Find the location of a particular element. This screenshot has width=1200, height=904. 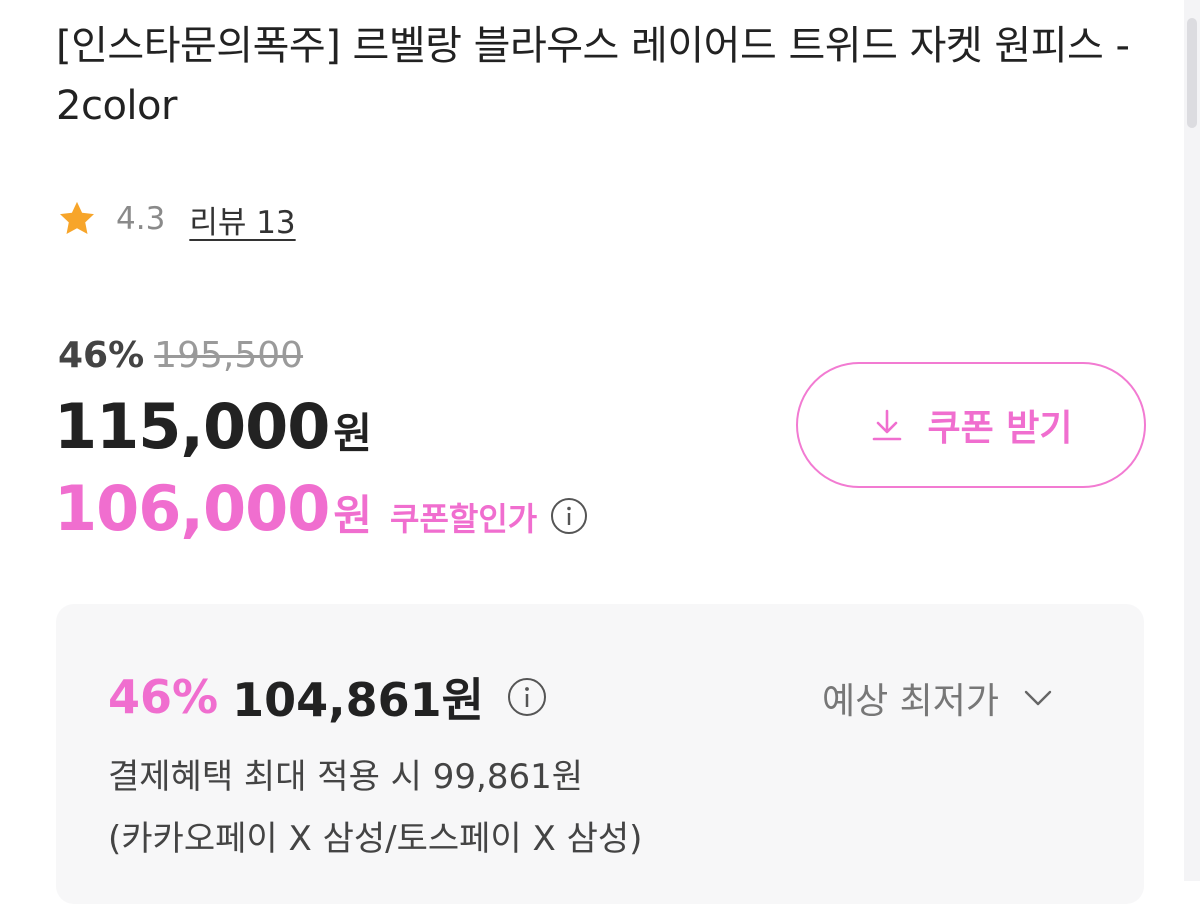

chevron-down-icon is located at coordinates (1038, 698).